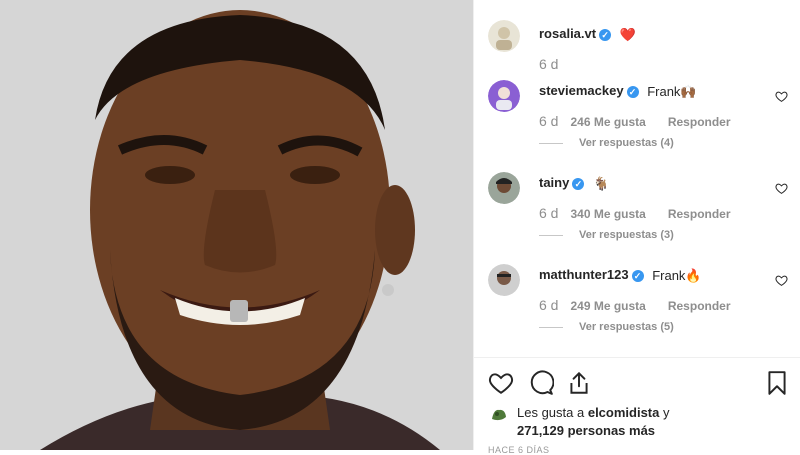 The height and width of the screenshot is (455, 800). What do you see at coordinates (607, 306) in the screenshot?
I see `comment-likes: 249 Me gusta` at bounding box center [607, 306].